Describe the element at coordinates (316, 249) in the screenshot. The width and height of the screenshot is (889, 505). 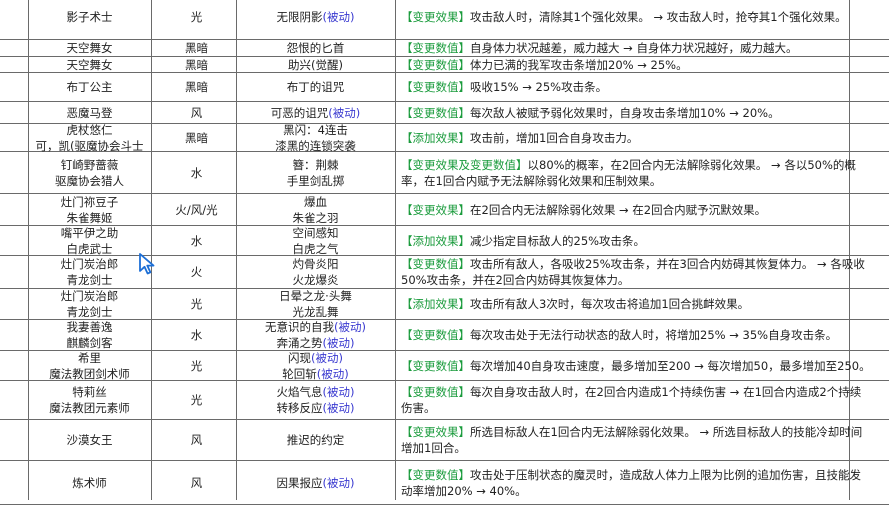
I see `skill-line: 白虎之气` at that location.